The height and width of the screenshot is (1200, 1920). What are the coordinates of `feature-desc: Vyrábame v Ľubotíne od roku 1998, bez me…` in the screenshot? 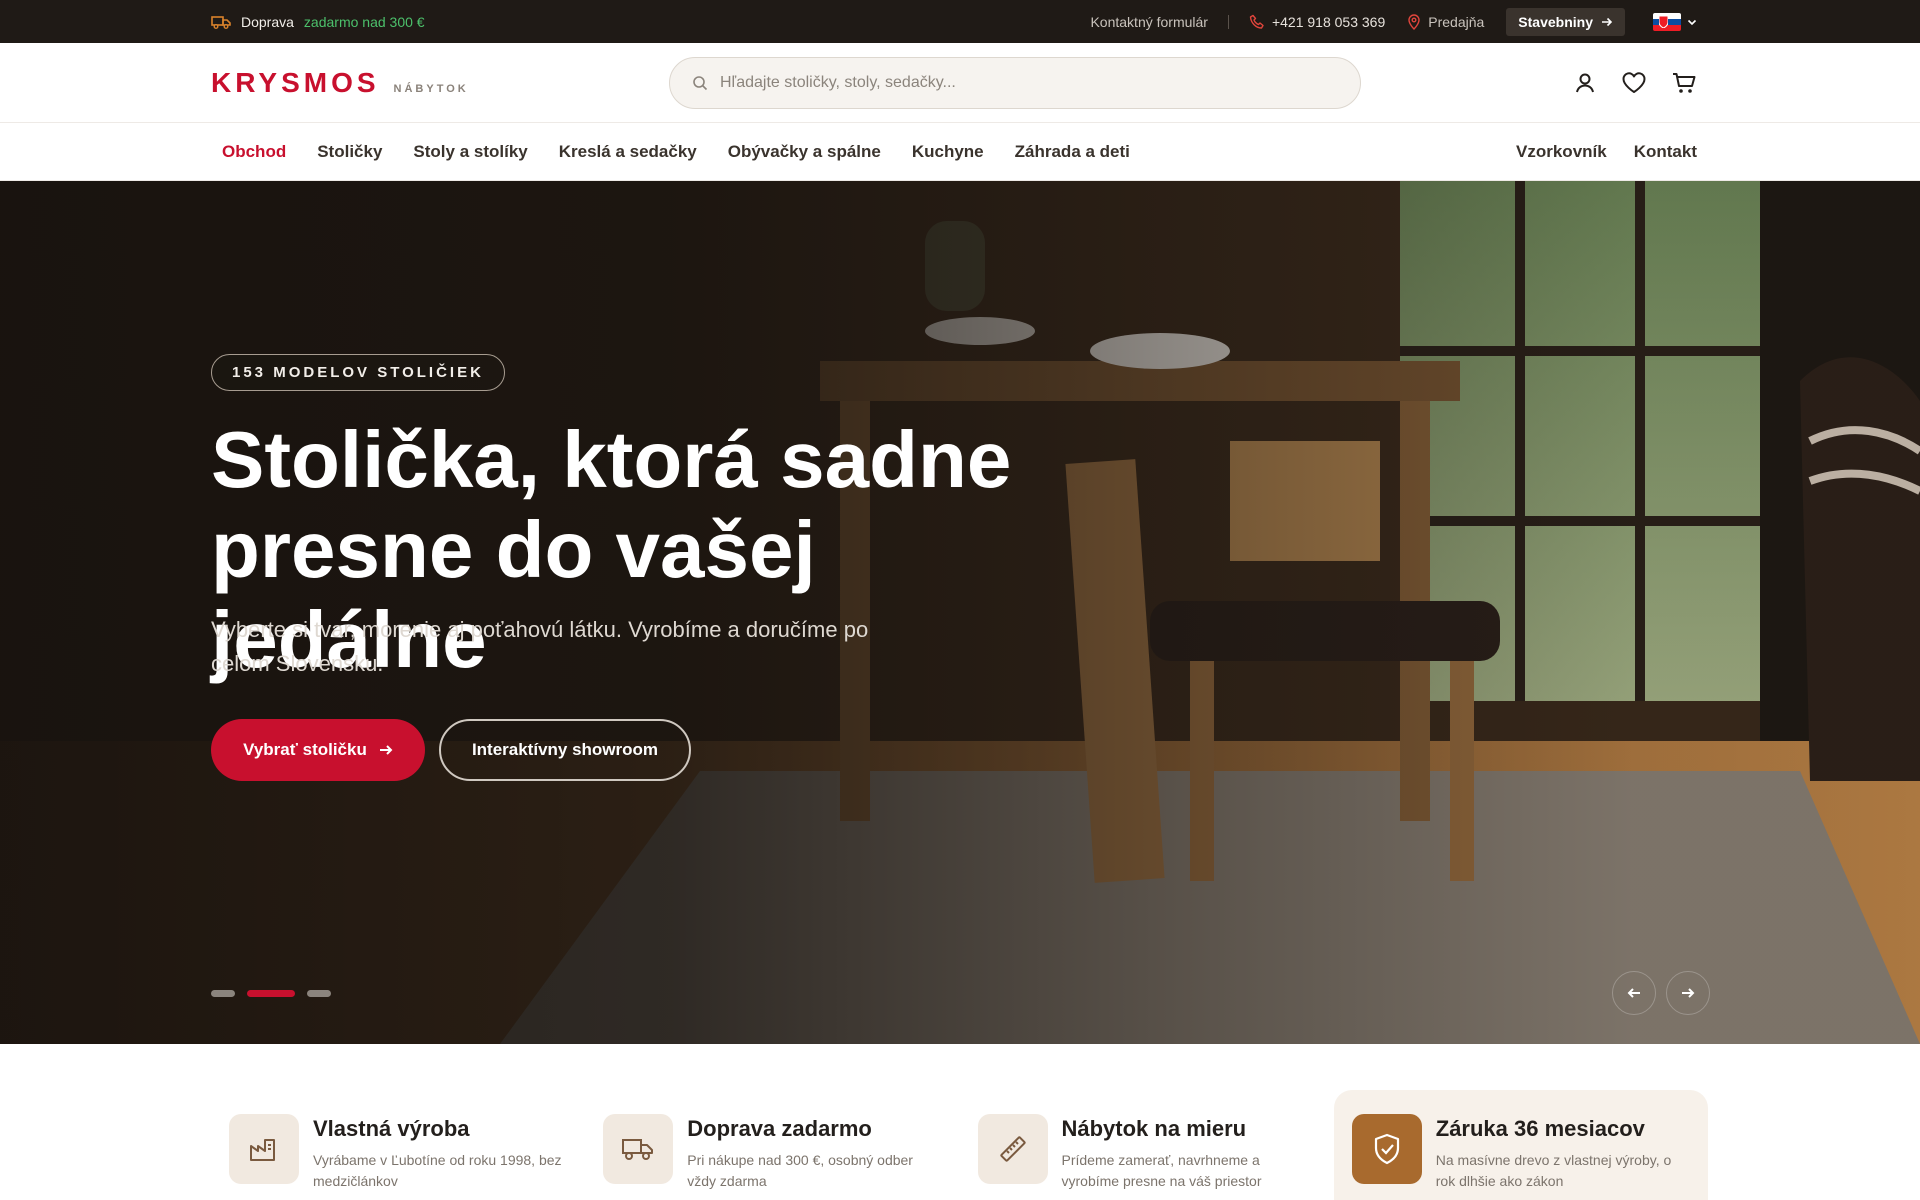 It's located at (437, 1170).